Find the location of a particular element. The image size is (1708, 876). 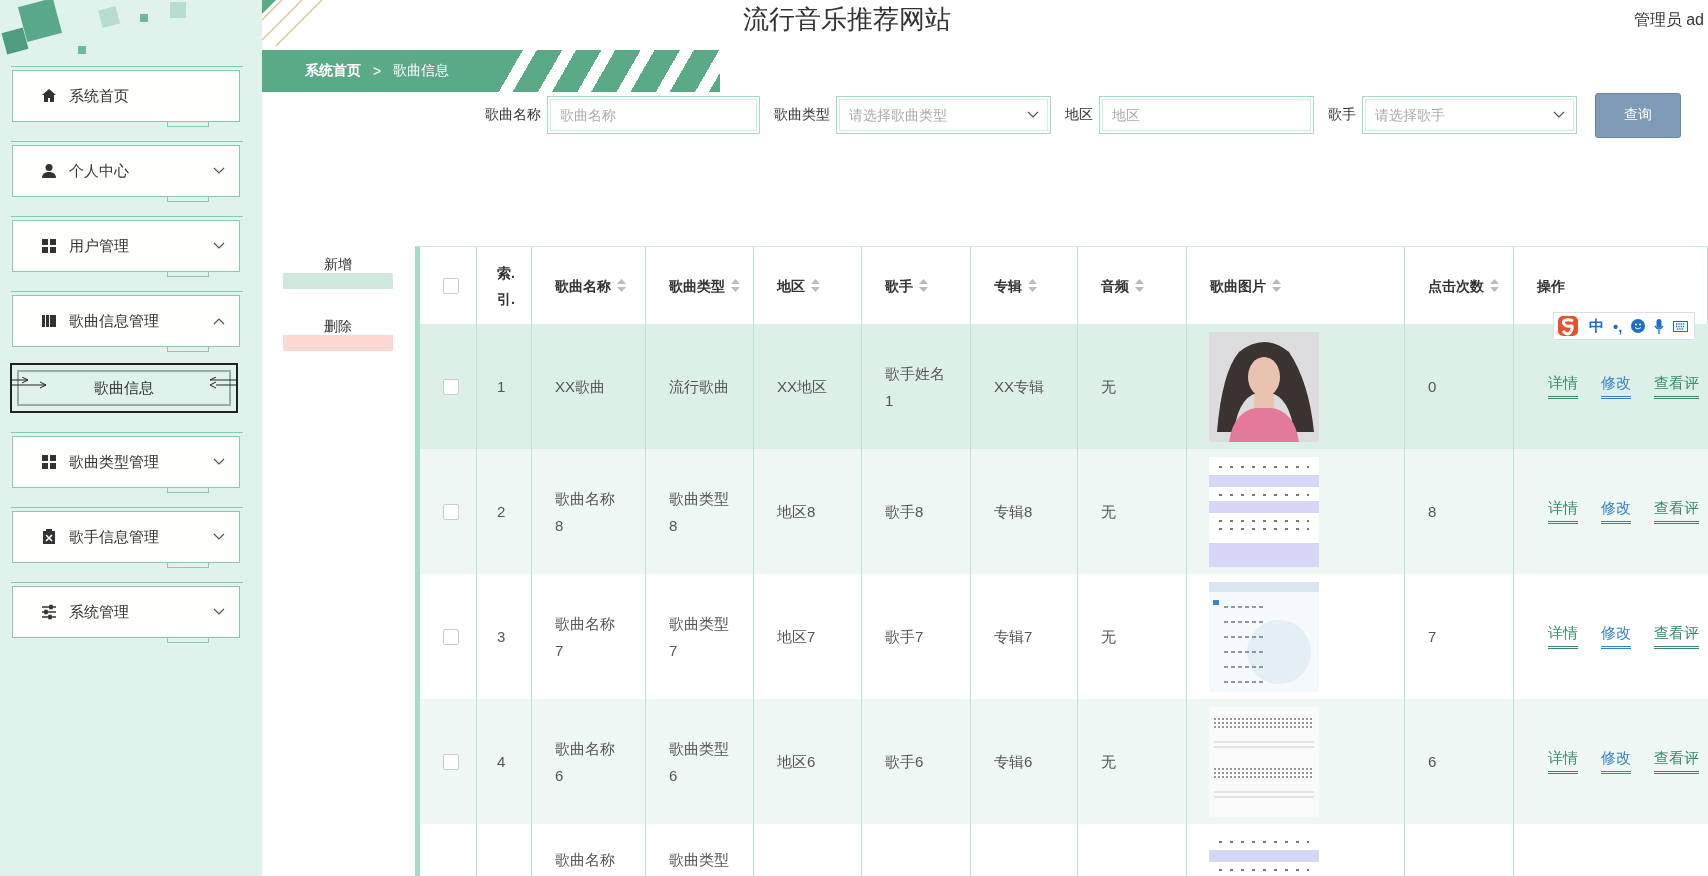

table-row: 2 歌曲名称8 歌曲类型8 地区8 歌手8 专辑8 无 8 详情 修改 查看评 is located at coordinates (1064, 511).